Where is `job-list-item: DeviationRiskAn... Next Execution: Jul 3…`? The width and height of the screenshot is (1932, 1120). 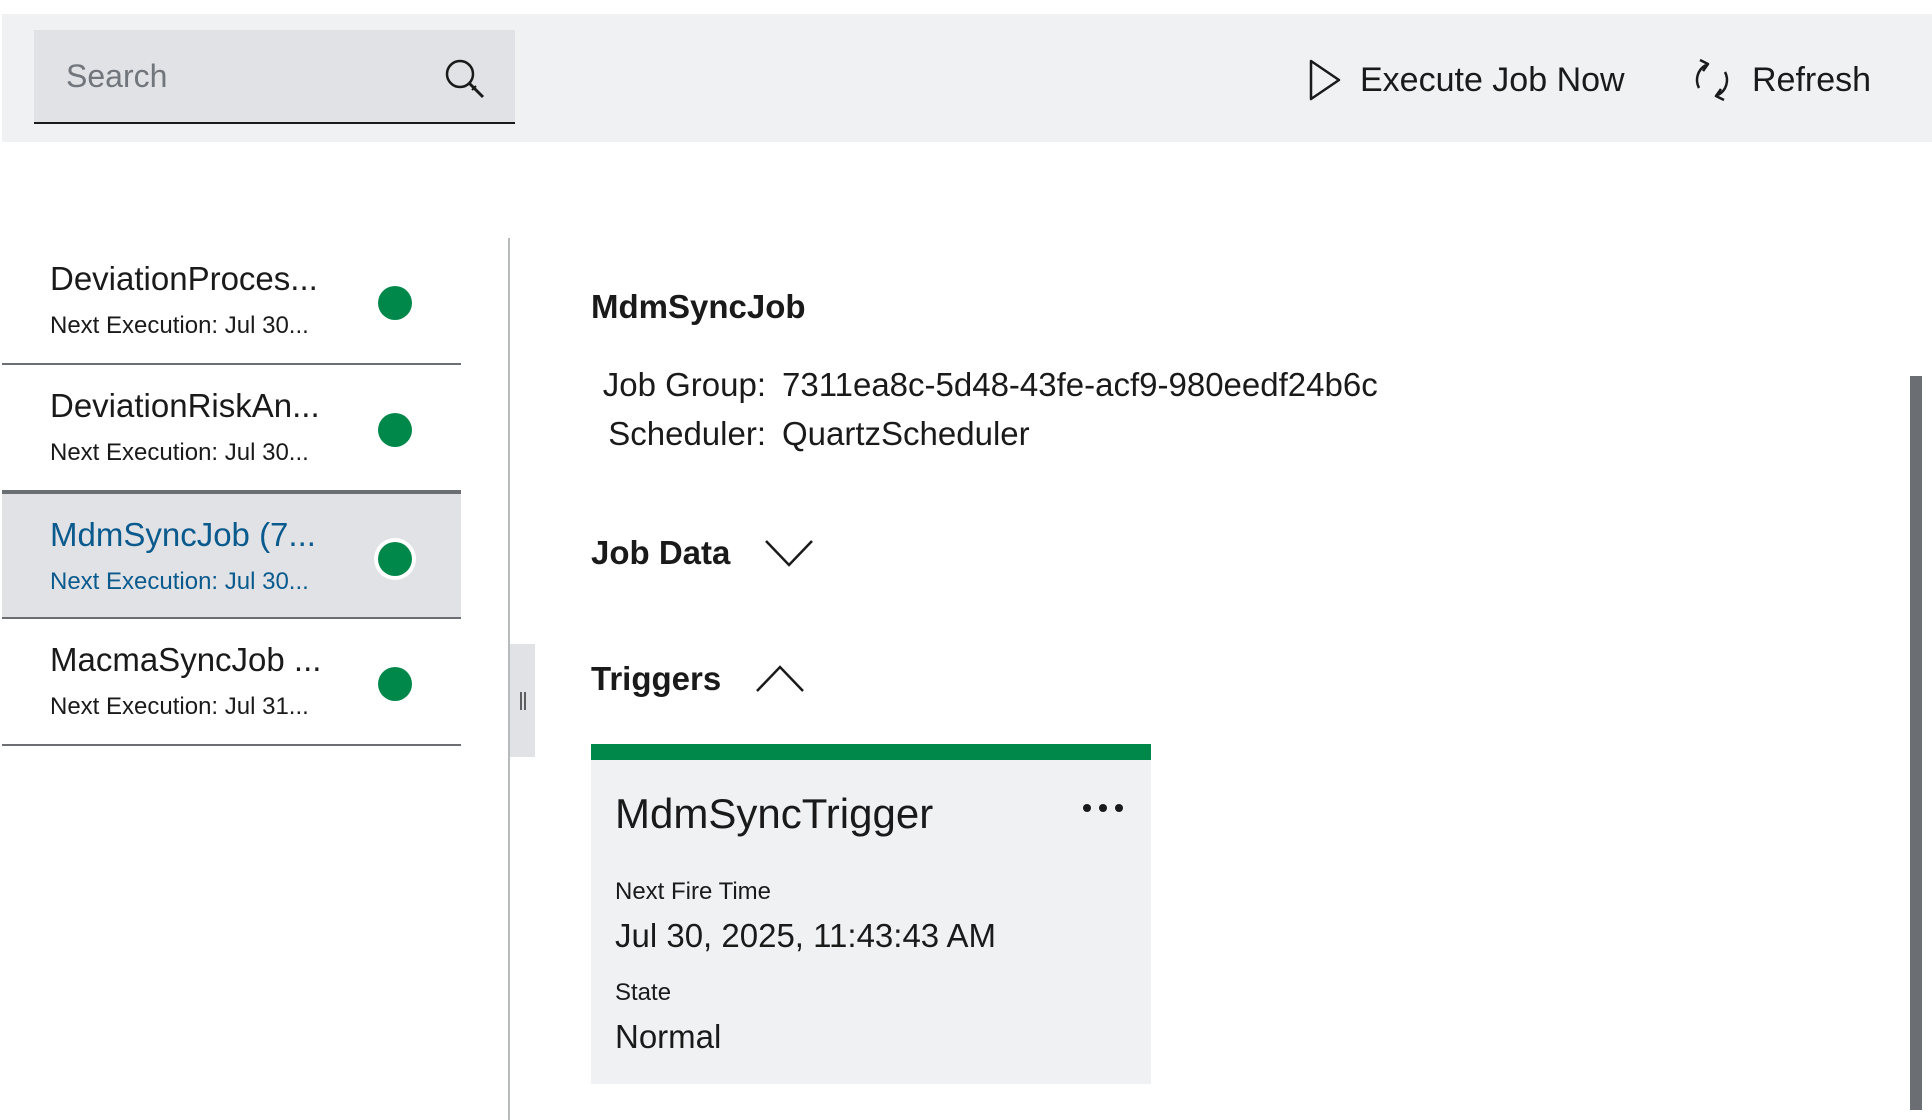
job-list-item: DeviationRiskAn... Next Execution: Jul 3… is located at coordinates (231, 428).